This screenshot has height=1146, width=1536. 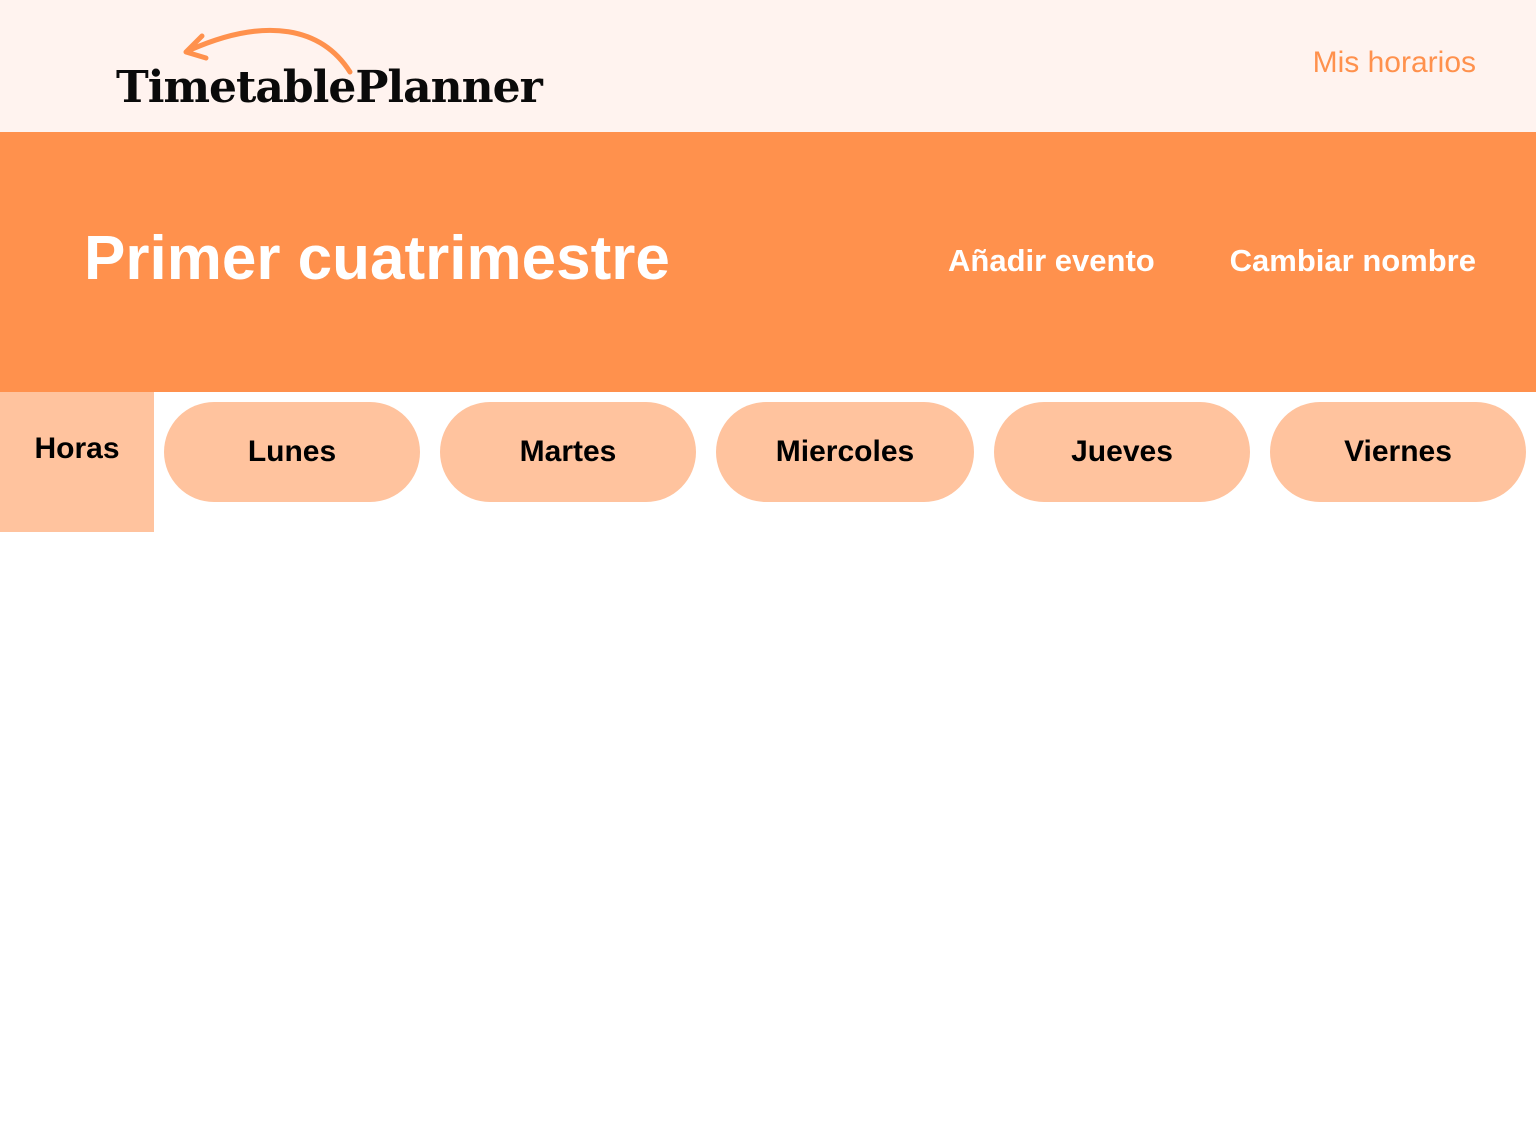 What do you see at coordinates (1398, 452) in the screenshot?
I see `day-friday: Viernes` at bounding box center [1398, 452].